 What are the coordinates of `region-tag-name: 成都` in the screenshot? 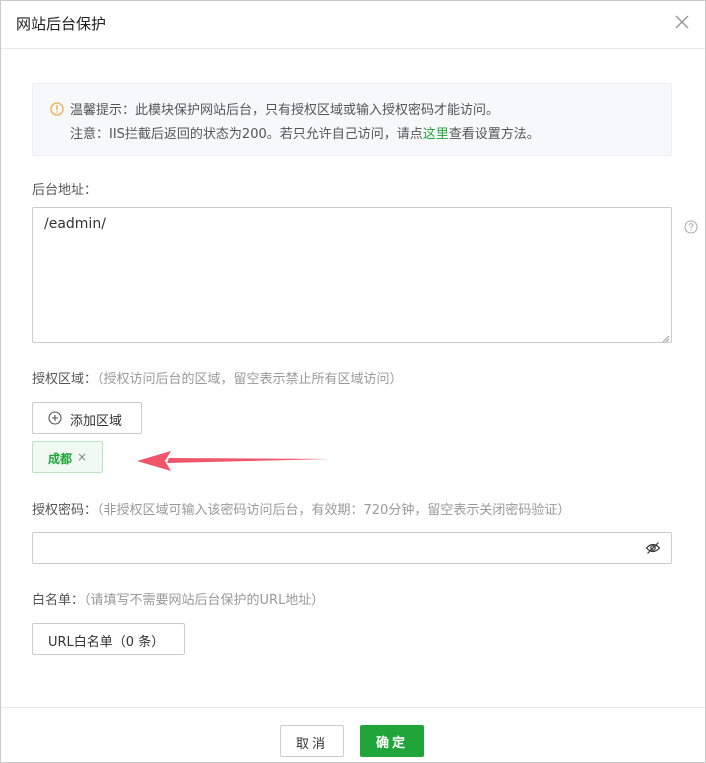 It's located at (60, 459).